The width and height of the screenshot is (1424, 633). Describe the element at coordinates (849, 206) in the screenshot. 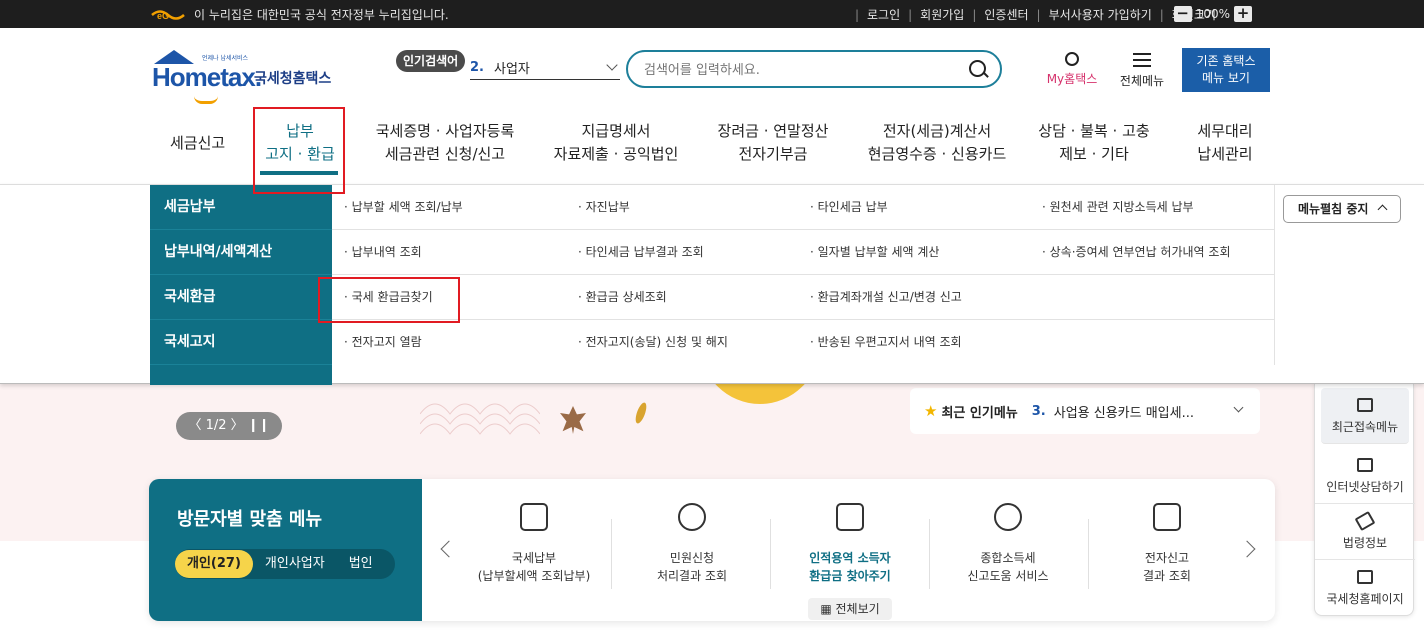

I see `menu-link: · 타인세금 납부` at that location.